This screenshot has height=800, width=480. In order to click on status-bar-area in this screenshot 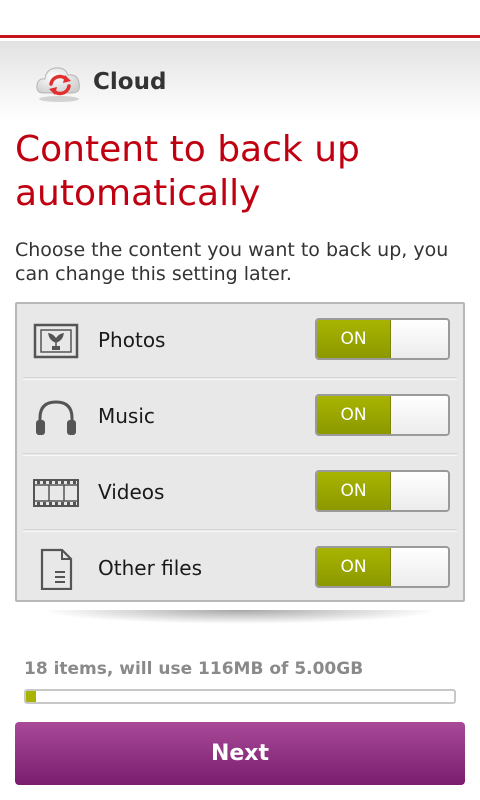, I will do `click(240, 19)`.